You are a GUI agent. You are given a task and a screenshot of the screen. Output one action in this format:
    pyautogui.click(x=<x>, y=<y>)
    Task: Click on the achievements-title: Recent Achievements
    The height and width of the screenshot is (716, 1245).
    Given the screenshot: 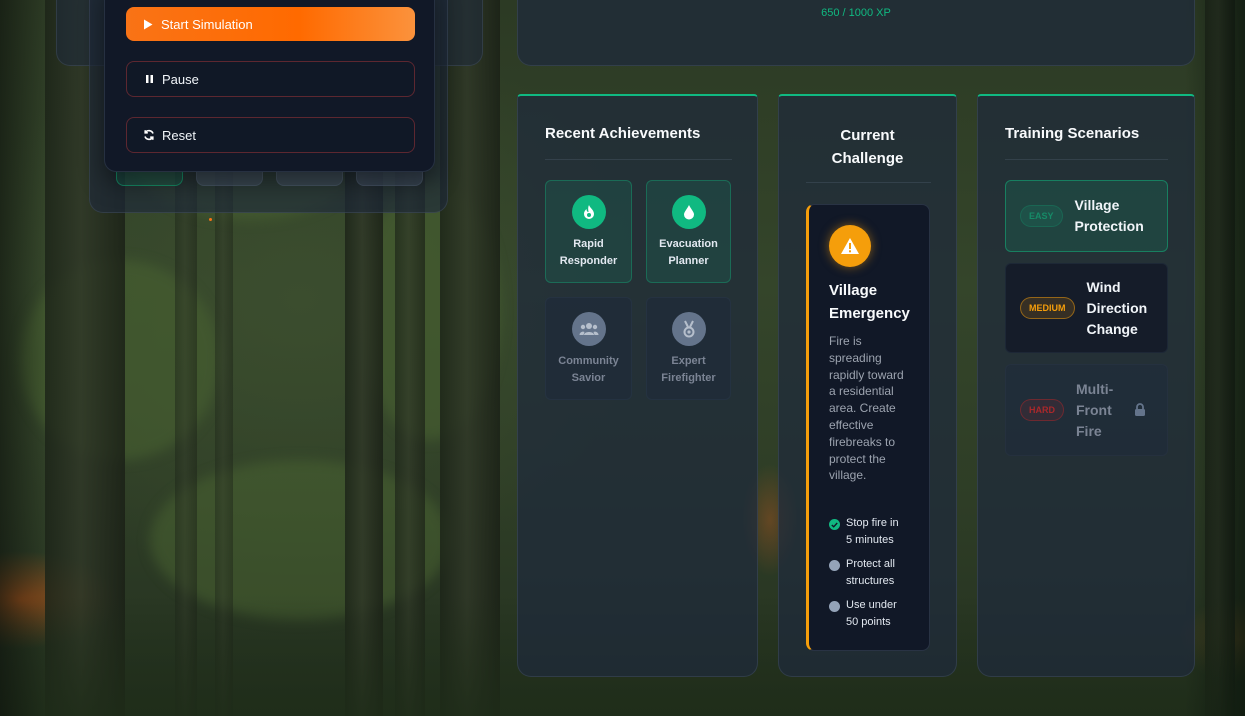 What is the action you would take?
    pyautogui.click(x=623, y=133)
    